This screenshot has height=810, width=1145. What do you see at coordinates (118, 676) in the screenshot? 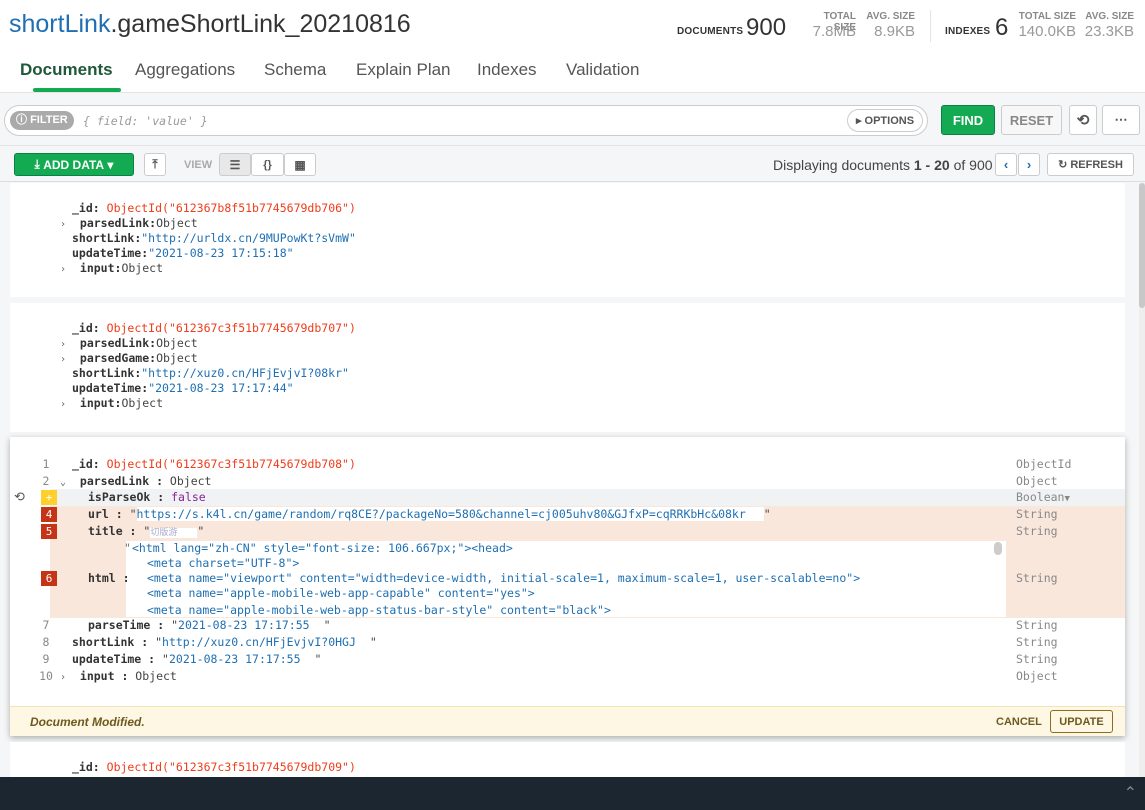
I see `field-input: › input : Object` at bounding box center [118, 676].